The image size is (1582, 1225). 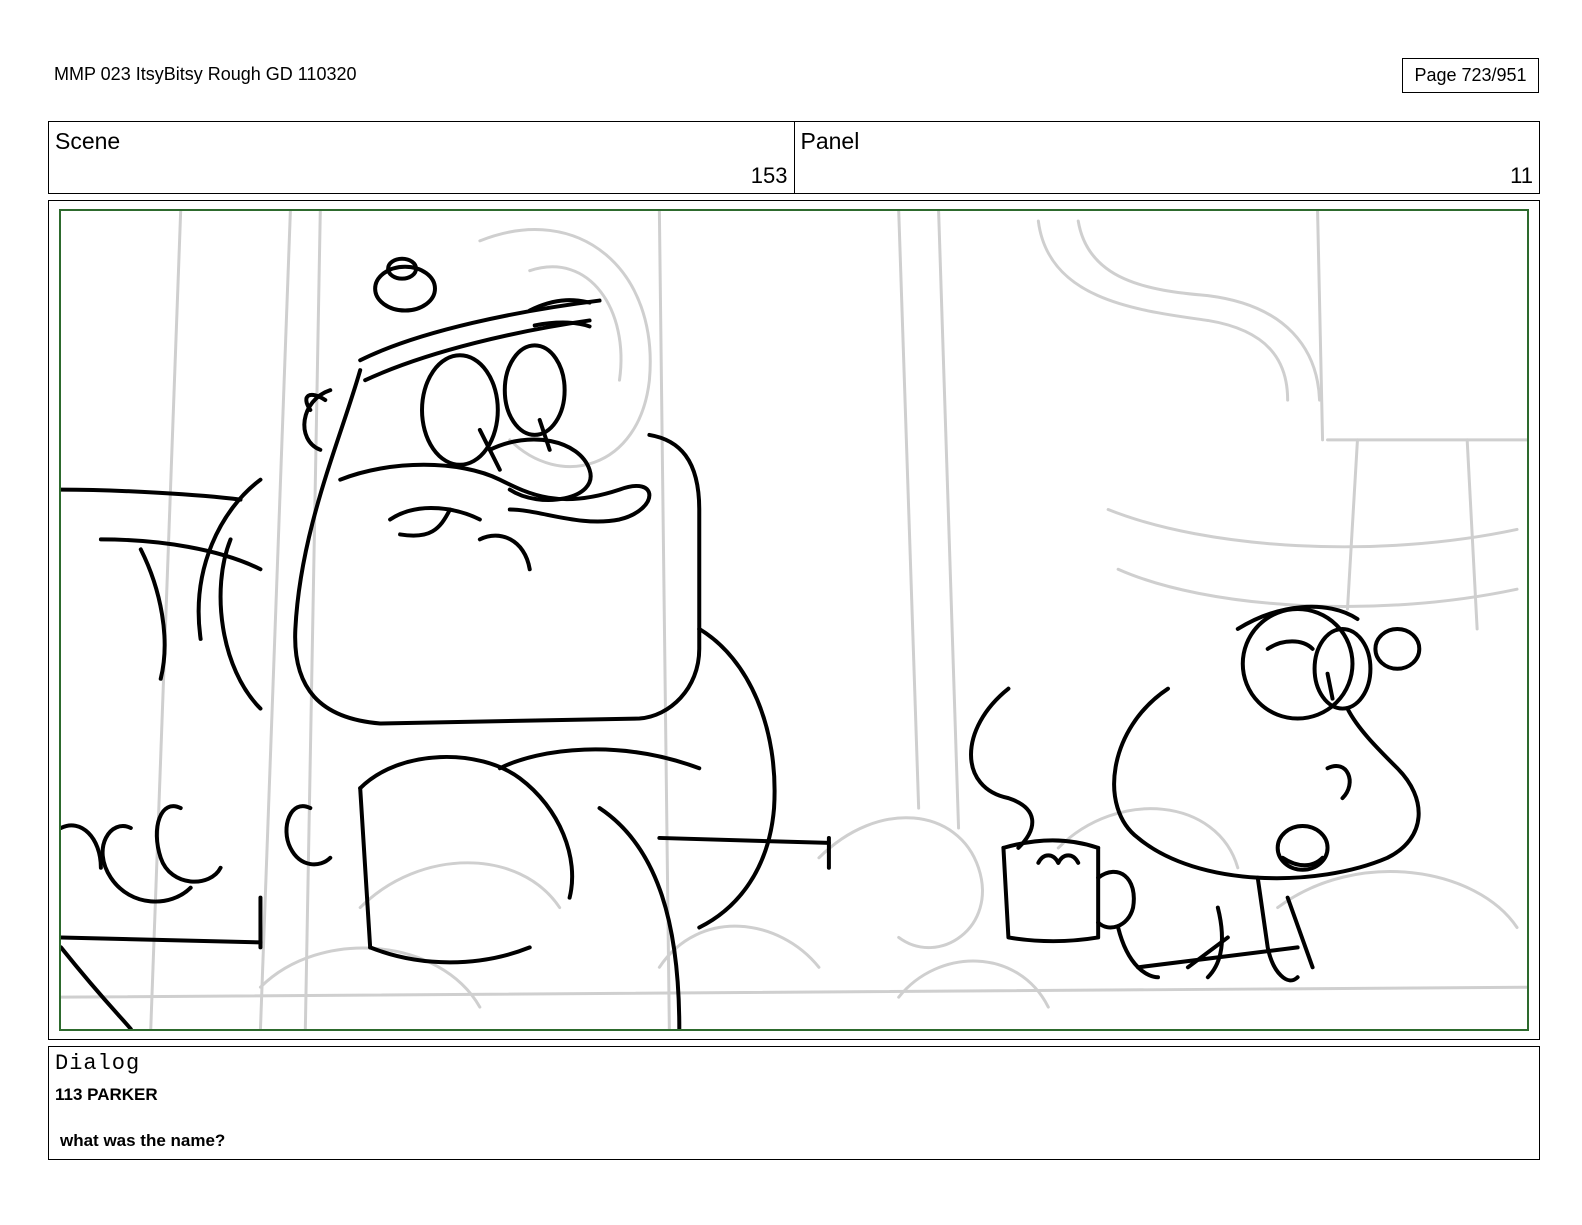 What do you see at coordinates (1166, 157) in the screenshot?
I see `panel-cell: Panel 11` at bounding box center [1166, 157].